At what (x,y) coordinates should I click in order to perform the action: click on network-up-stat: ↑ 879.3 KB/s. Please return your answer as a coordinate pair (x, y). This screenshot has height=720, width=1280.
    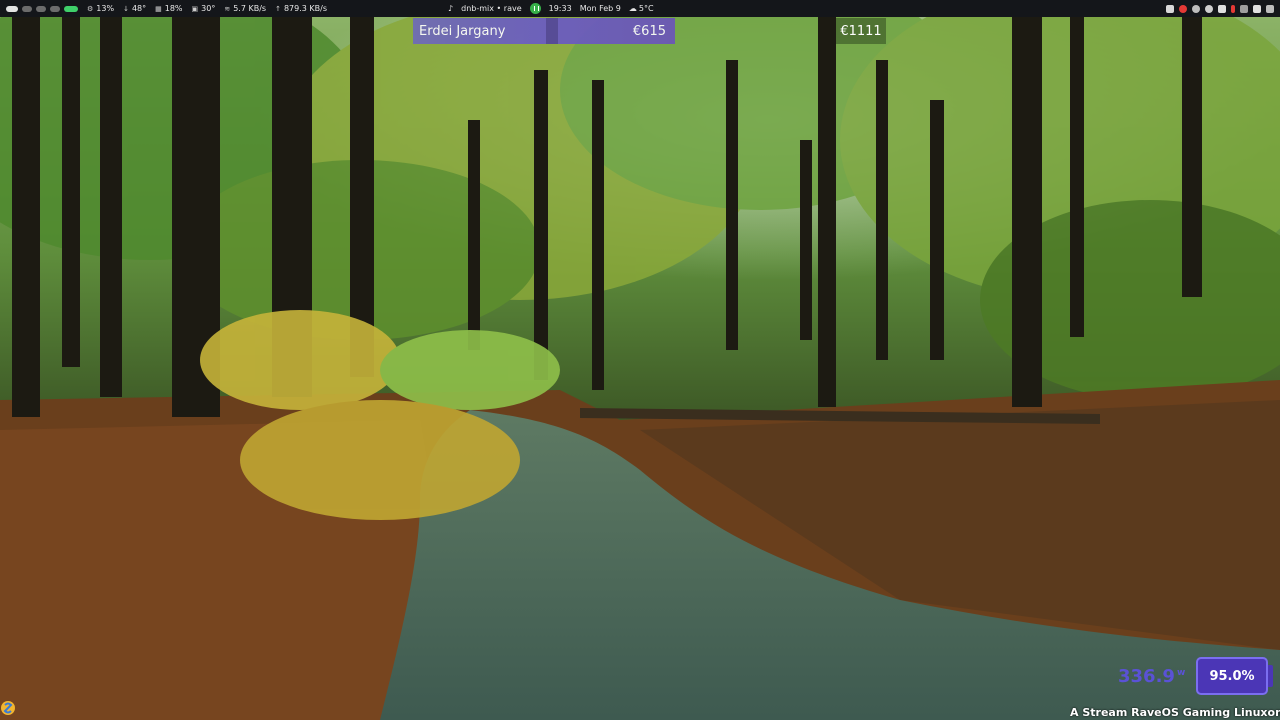
    Looking at the image, I should click on (301, 8).